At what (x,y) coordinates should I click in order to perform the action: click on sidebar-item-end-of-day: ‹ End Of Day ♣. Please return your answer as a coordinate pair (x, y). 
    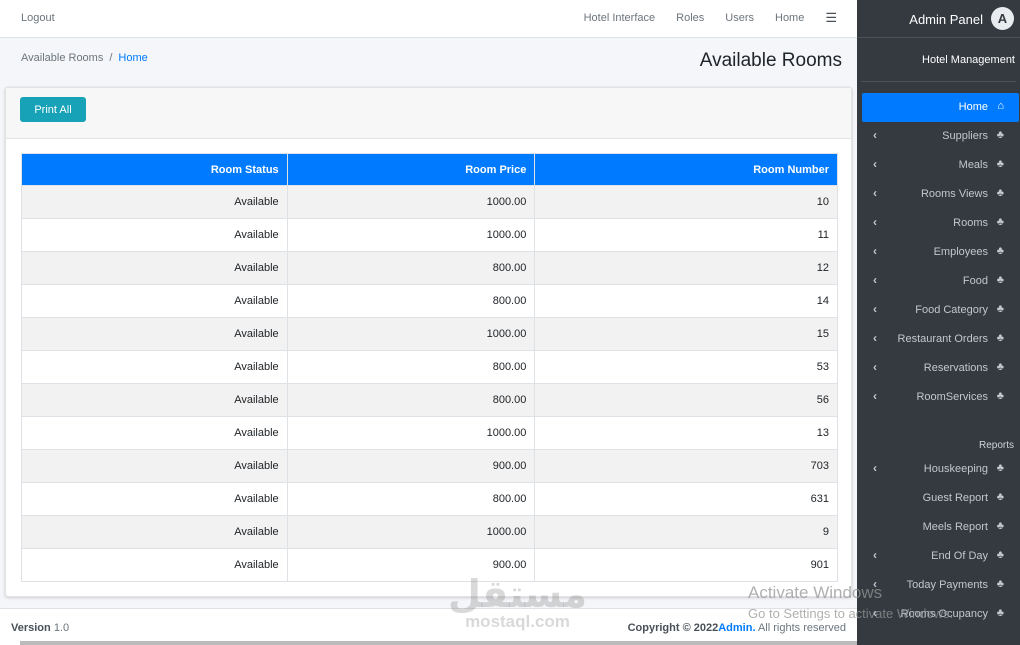
    Looking at the image, I should click on (940, 556).